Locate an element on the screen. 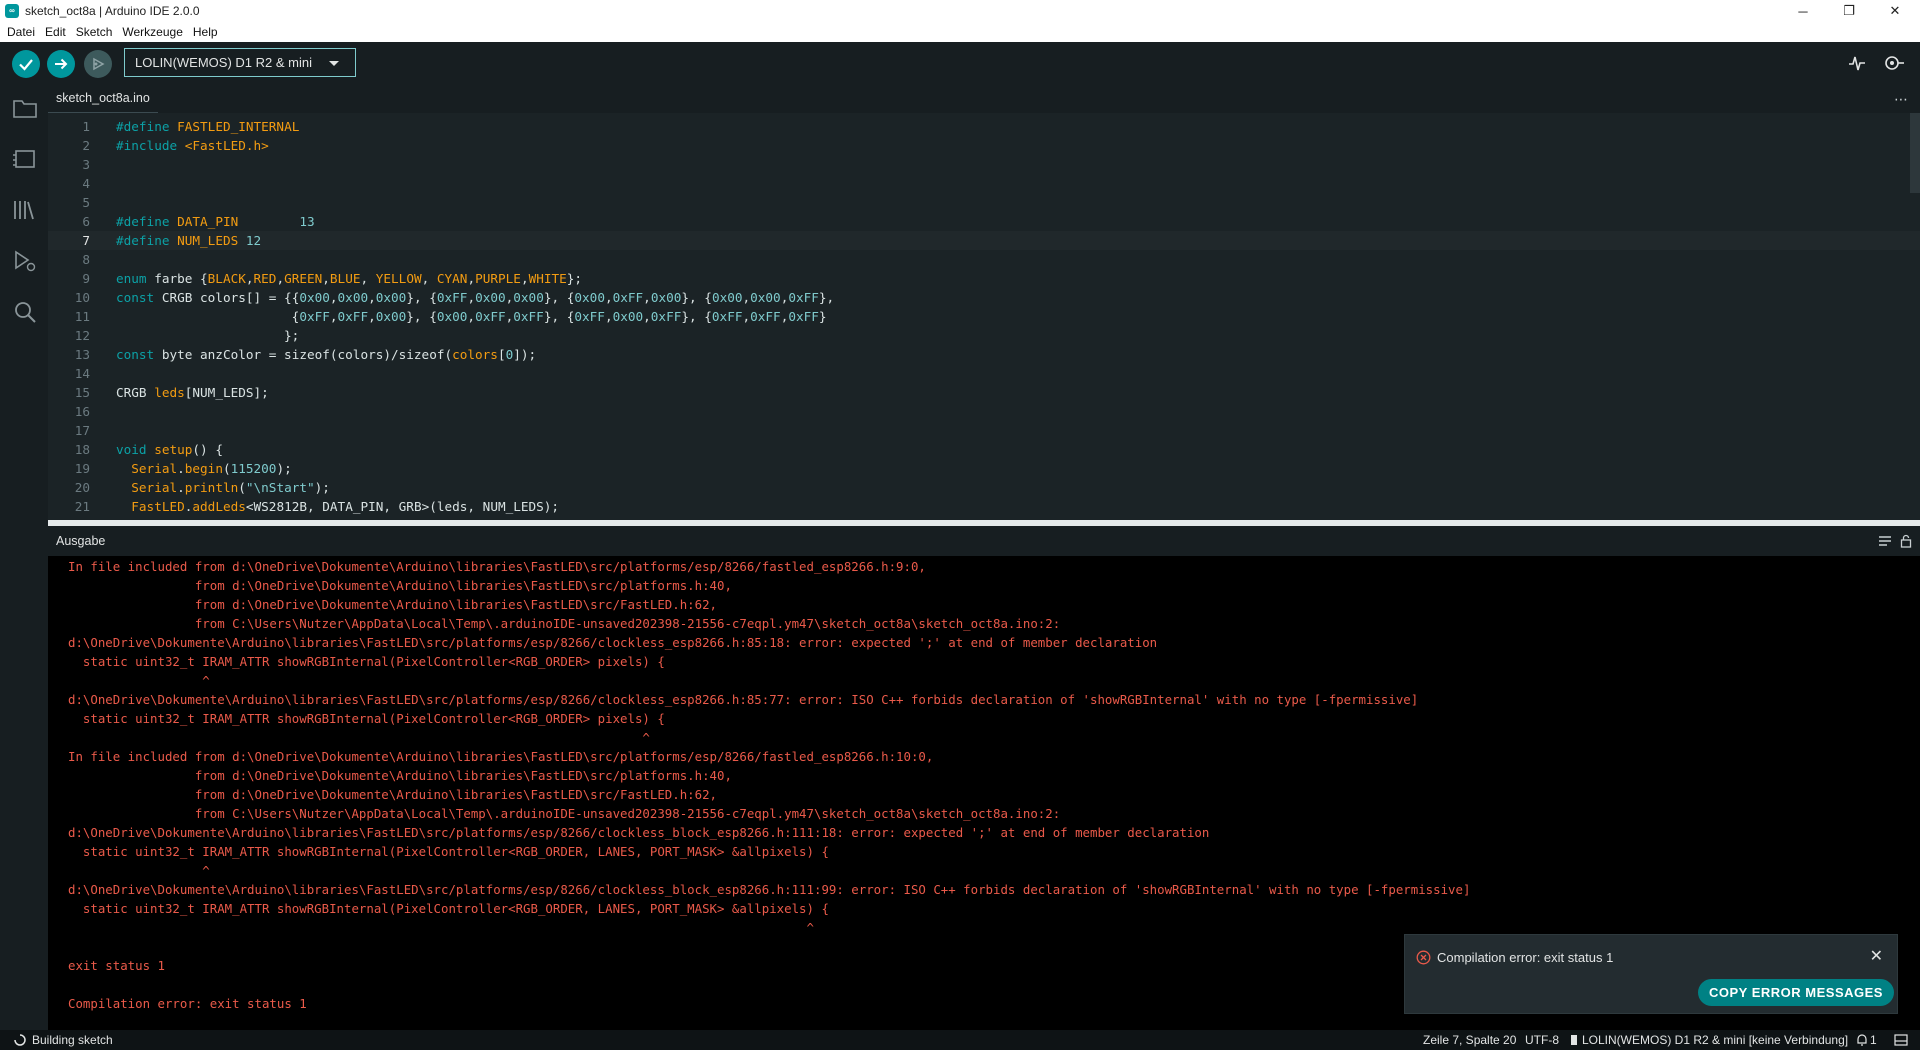 The image size is (1920, 1050). code-line: 5 is located at coordinates (984, 202).